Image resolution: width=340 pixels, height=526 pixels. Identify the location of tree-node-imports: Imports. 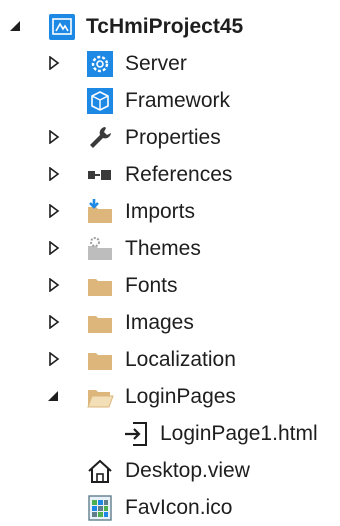
(170, 211).